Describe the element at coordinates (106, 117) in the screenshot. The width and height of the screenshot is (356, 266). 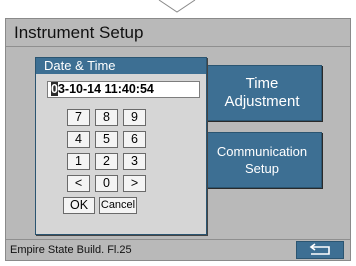
I see `key-8: 8` at that location.